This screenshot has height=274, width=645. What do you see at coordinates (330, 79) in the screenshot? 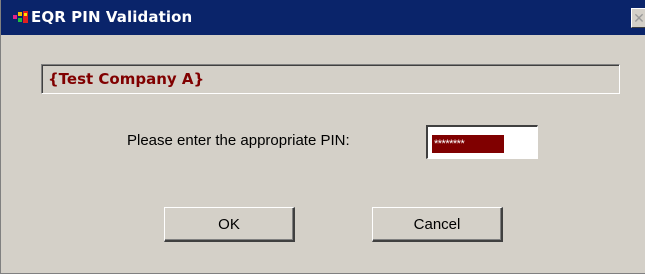
I see `company-name-field: {Test Company A}` at bounding box center [330, 79].